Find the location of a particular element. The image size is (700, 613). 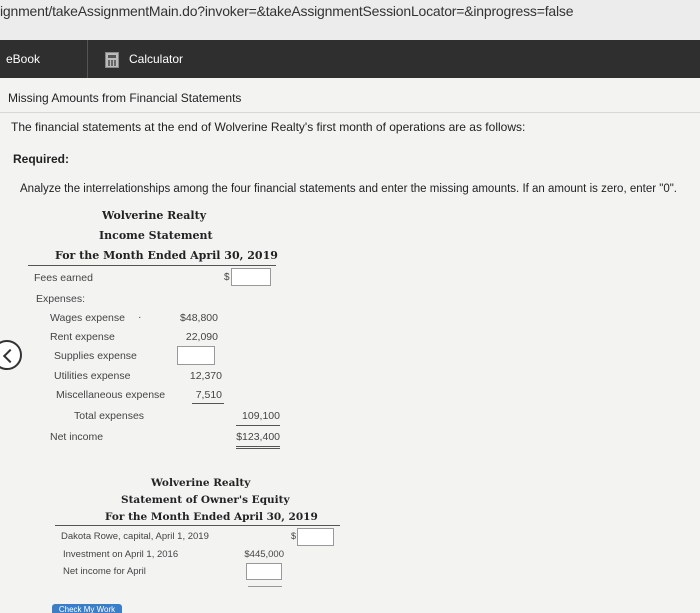

supplies-expense-input is located at coordinates (196, 355).